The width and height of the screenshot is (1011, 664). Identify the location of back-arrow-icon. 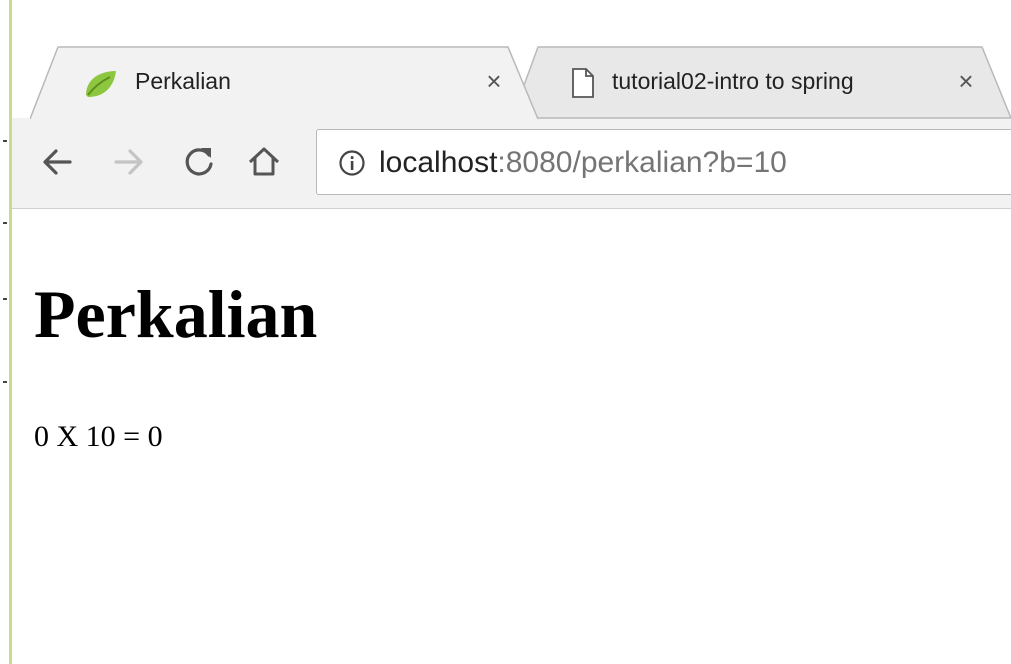
(58, 162).